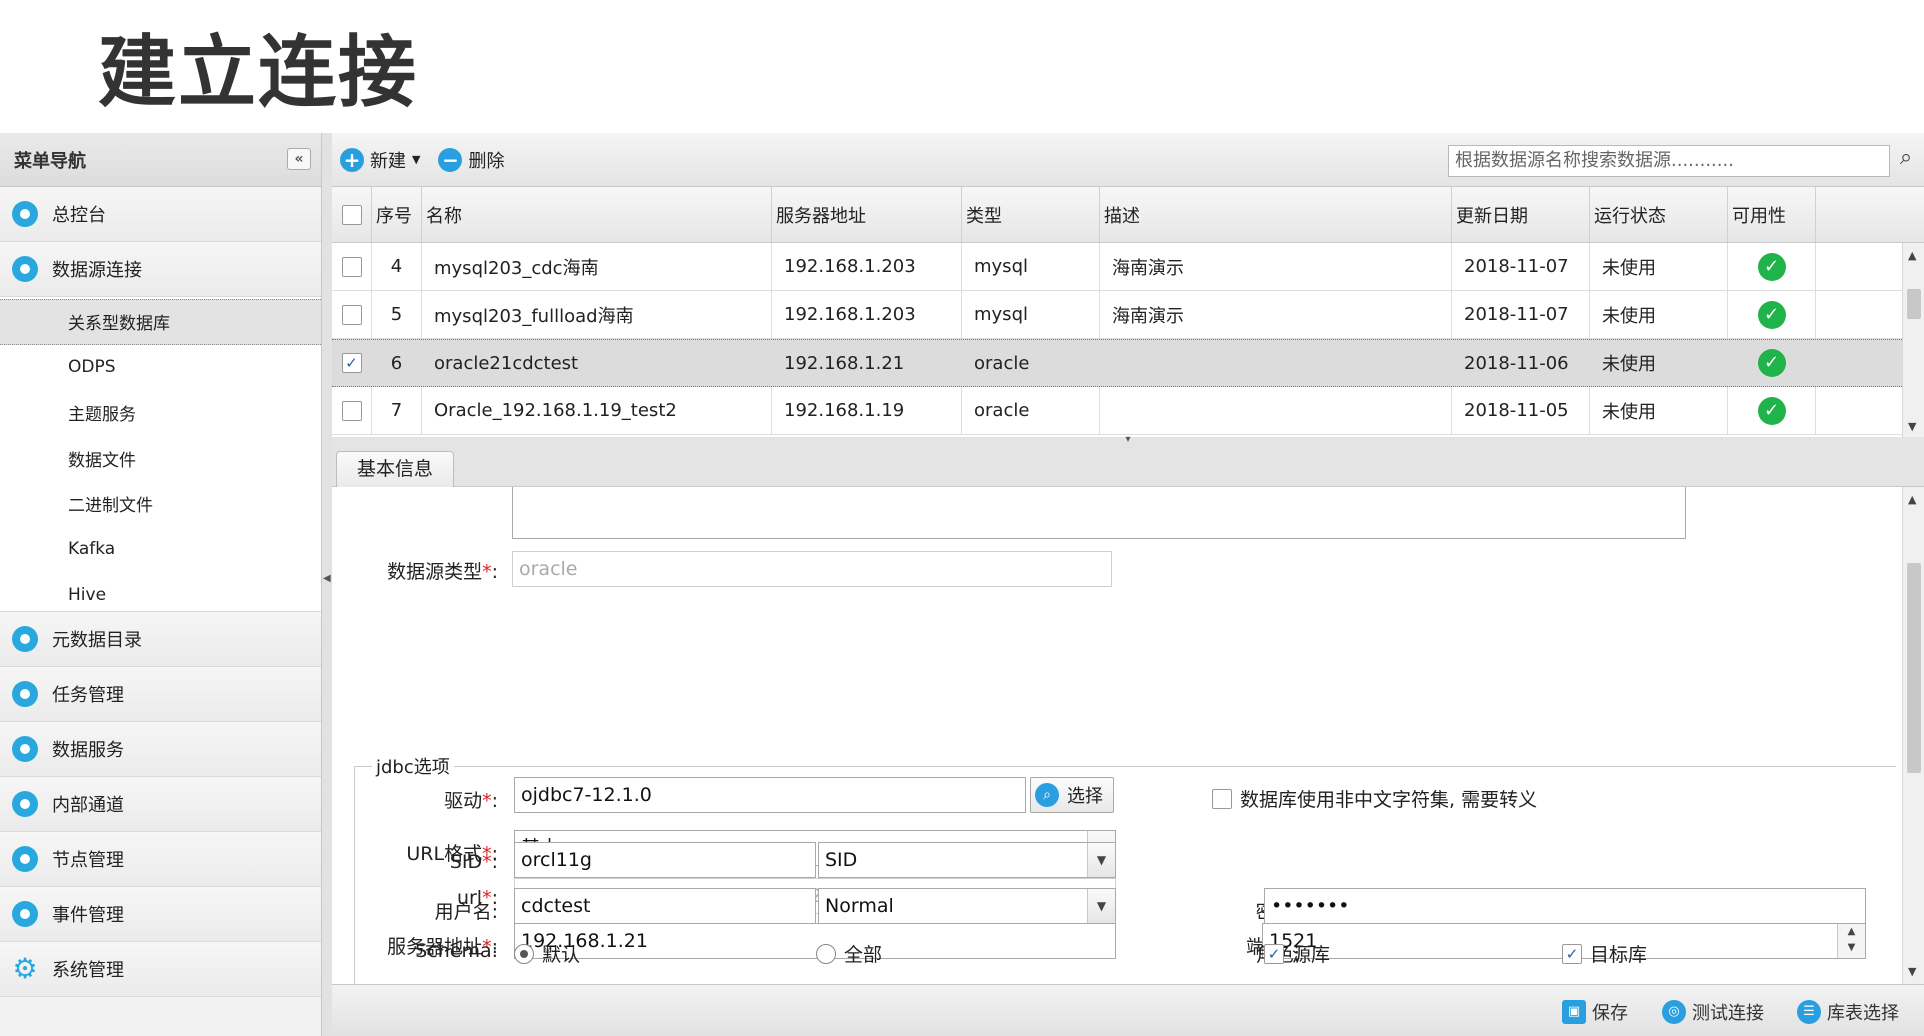 Image resolution: width=1924 pixels, height=1036 pixels. What do you see at coordinates (1297, 953) in the screenshot?
I see `source-db-option: ✓ 源库` at bounding box center [1297, 953].